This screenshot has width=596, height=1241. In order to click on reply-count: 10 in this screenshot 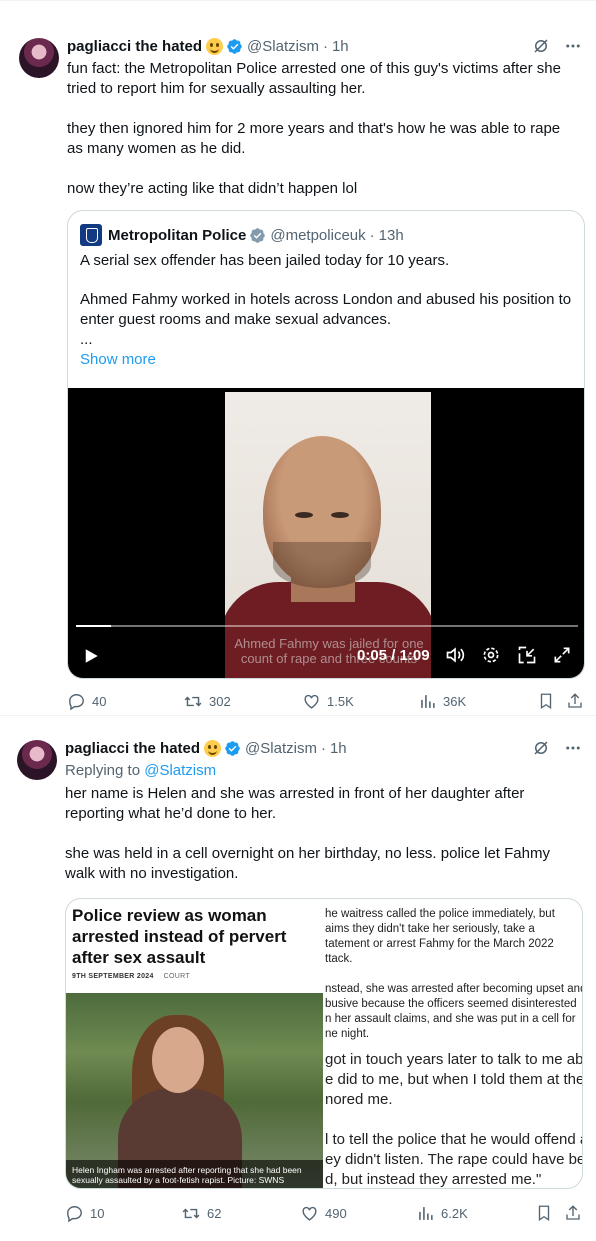, I will do `click(97, 1213)`.